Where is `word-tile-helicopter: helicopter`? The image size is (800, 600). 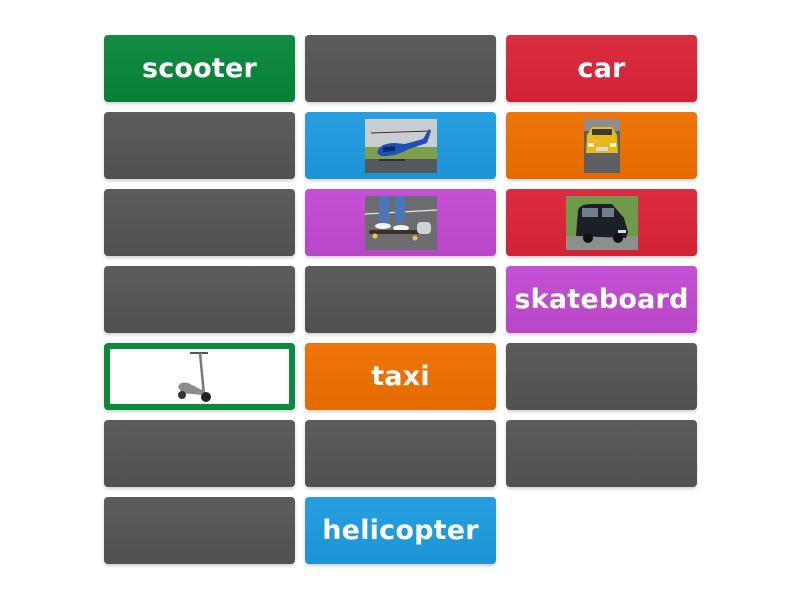 word-tile-helicopter: helicopter is located at coordinates (400, 530).